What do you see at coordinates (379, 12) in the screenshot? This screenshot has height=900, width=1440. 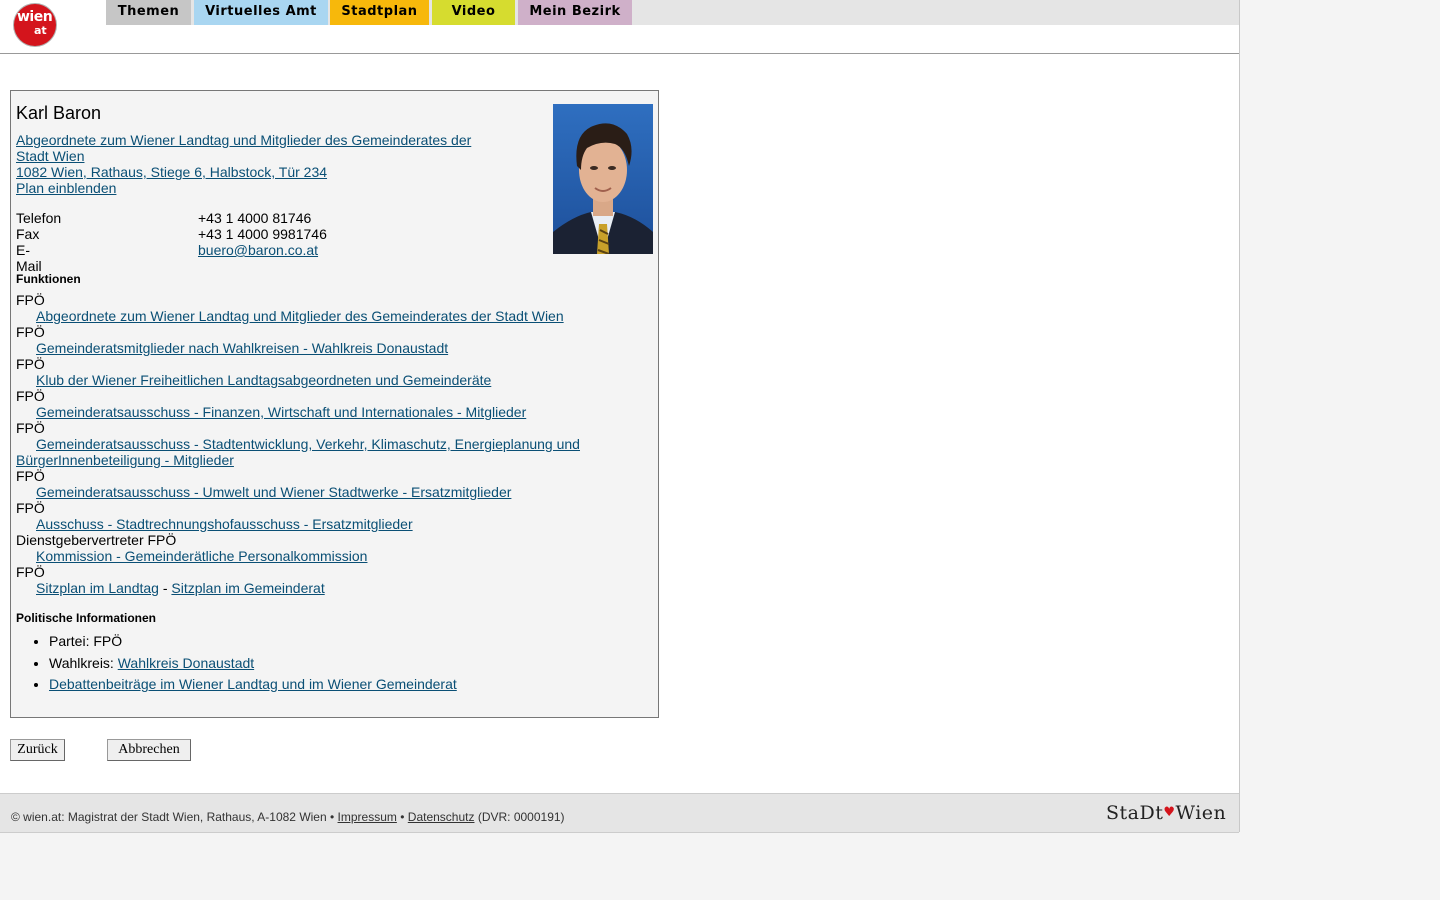 I see `tab-stadtplan: Stadtplan` at bounding box center [379, 12].